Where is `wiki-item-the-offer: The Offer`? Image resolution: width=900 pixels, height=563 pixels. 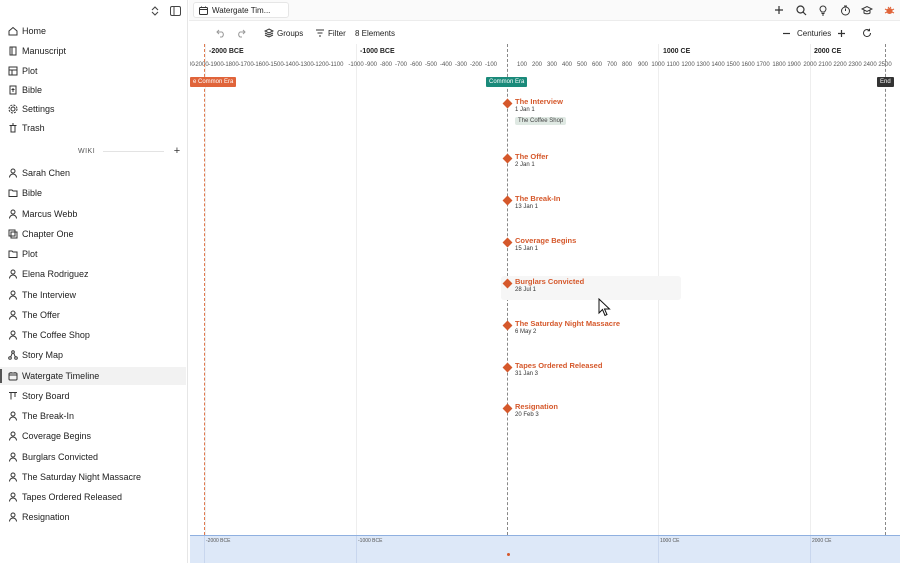
wiki-item-the-offer: The Offer is located at coordinates (93, 315).